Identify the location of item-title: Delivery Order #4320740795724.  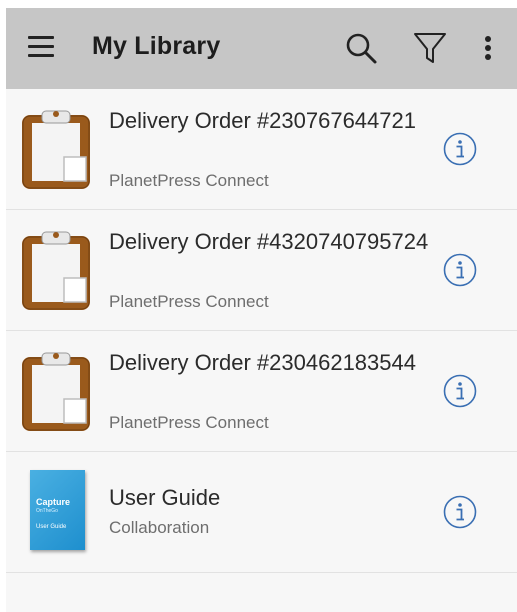
(269, 241).